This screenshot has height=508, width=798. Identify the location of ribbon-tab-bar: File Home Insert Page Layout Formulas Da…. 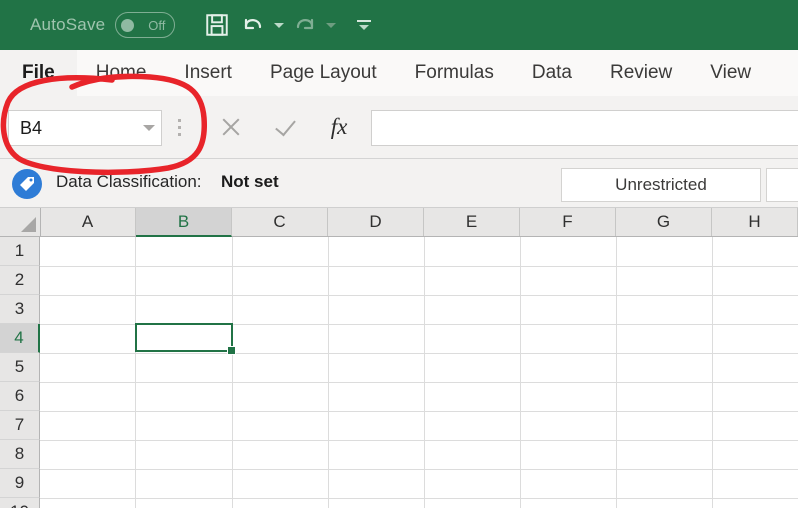
(399, 73).